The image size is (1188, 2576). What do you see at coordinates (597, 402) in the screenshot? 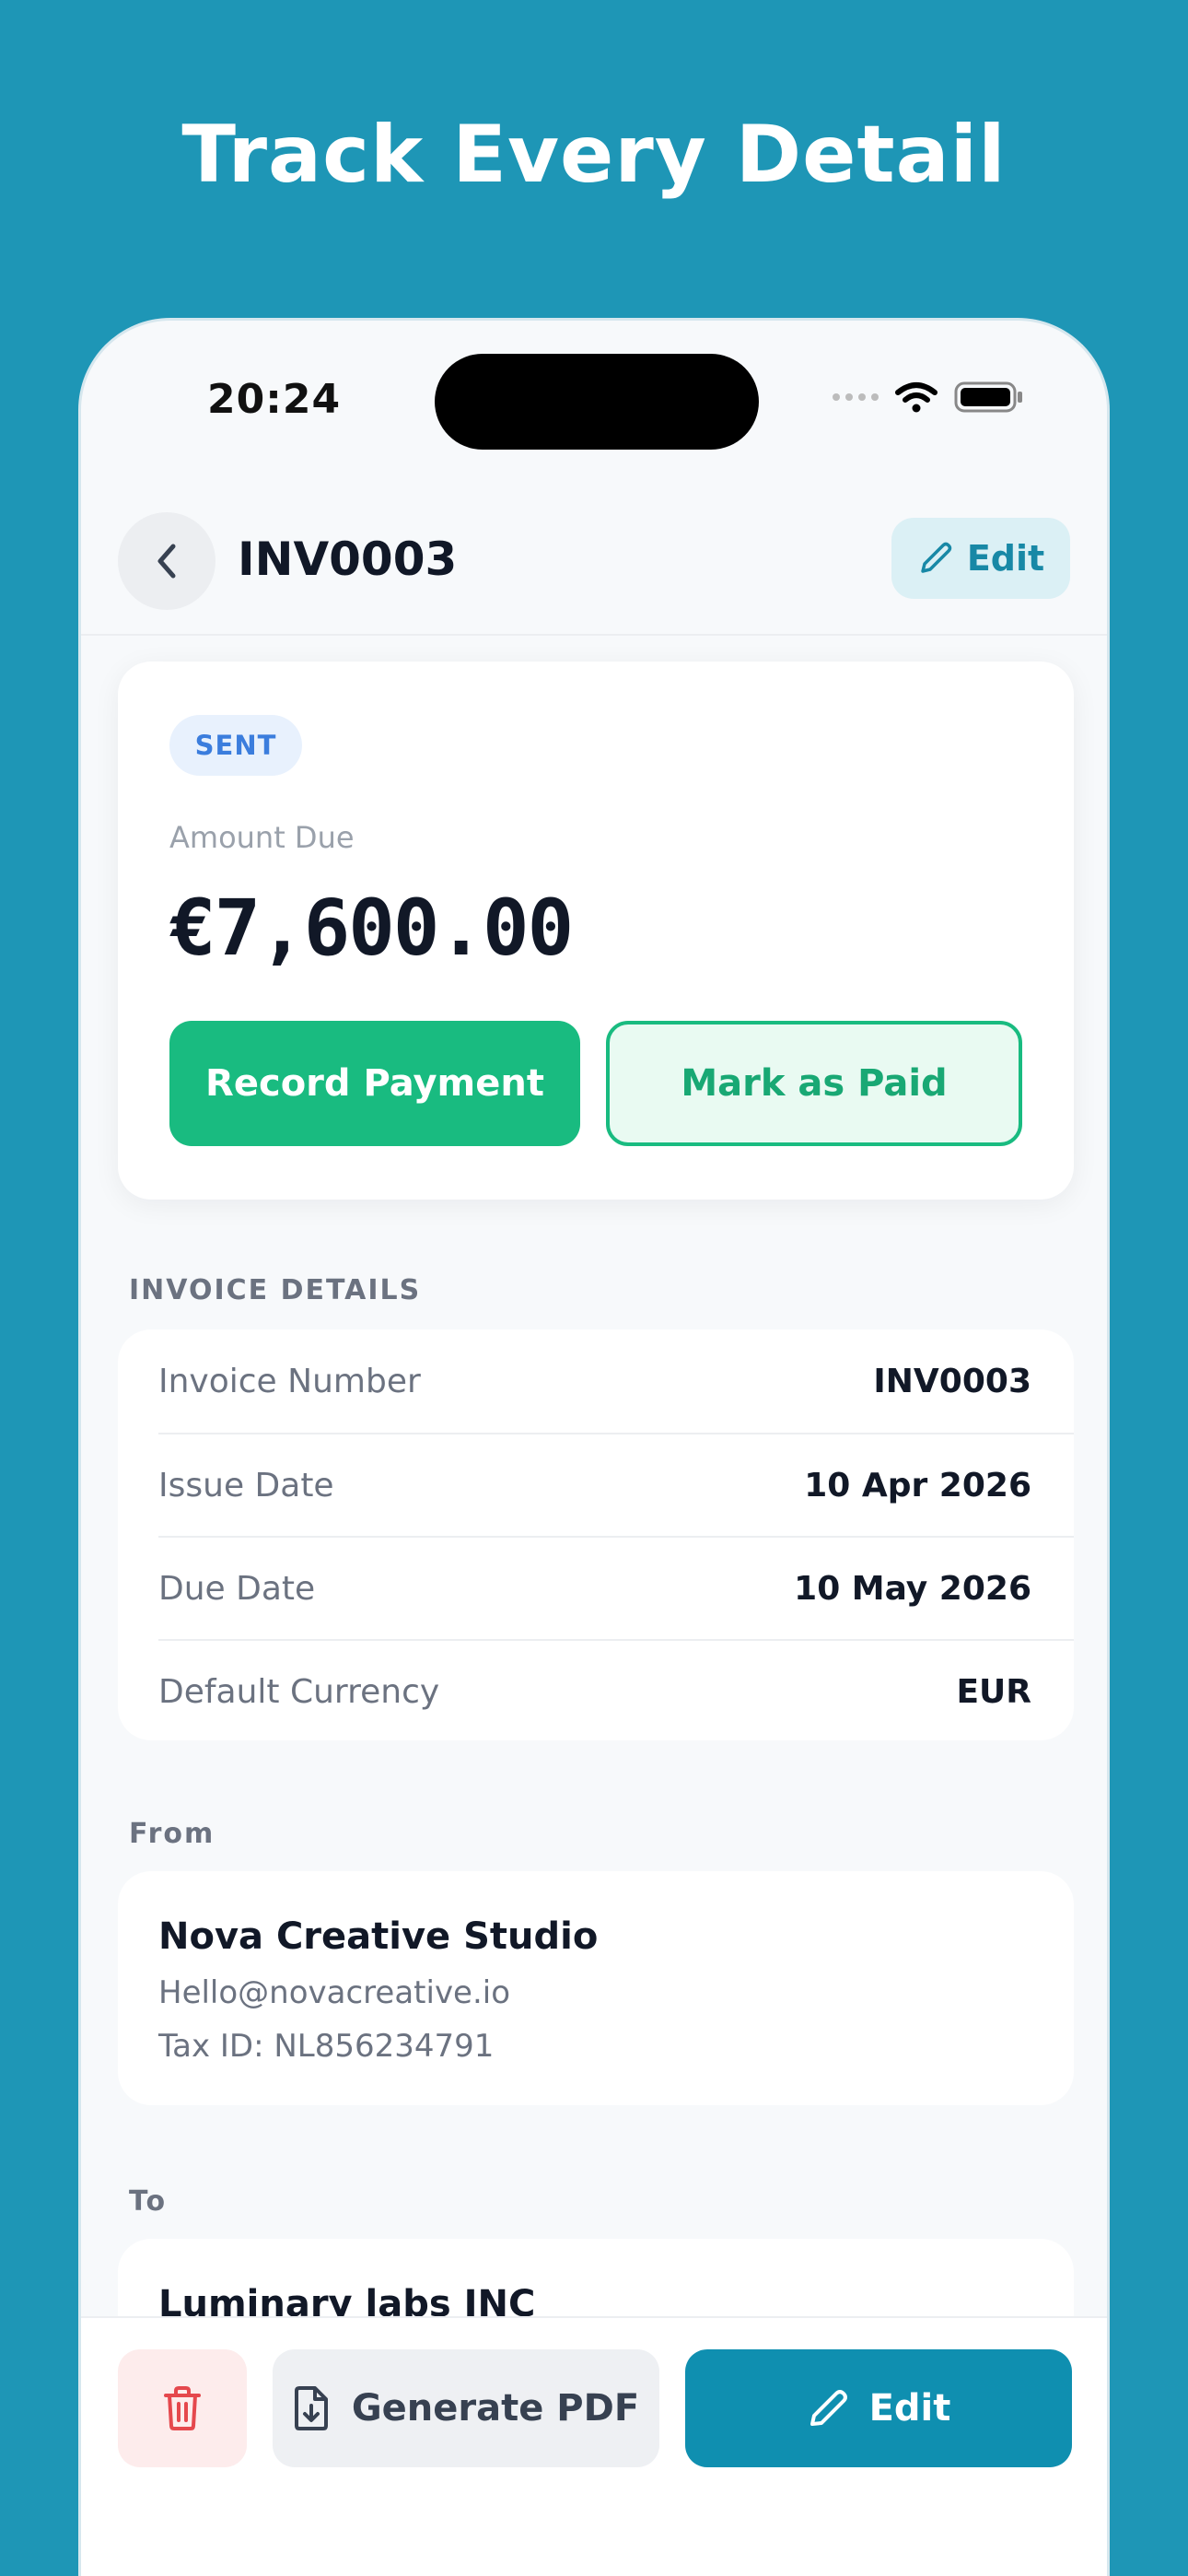
I see `dynamic-island` at bounding box center [597, 402].